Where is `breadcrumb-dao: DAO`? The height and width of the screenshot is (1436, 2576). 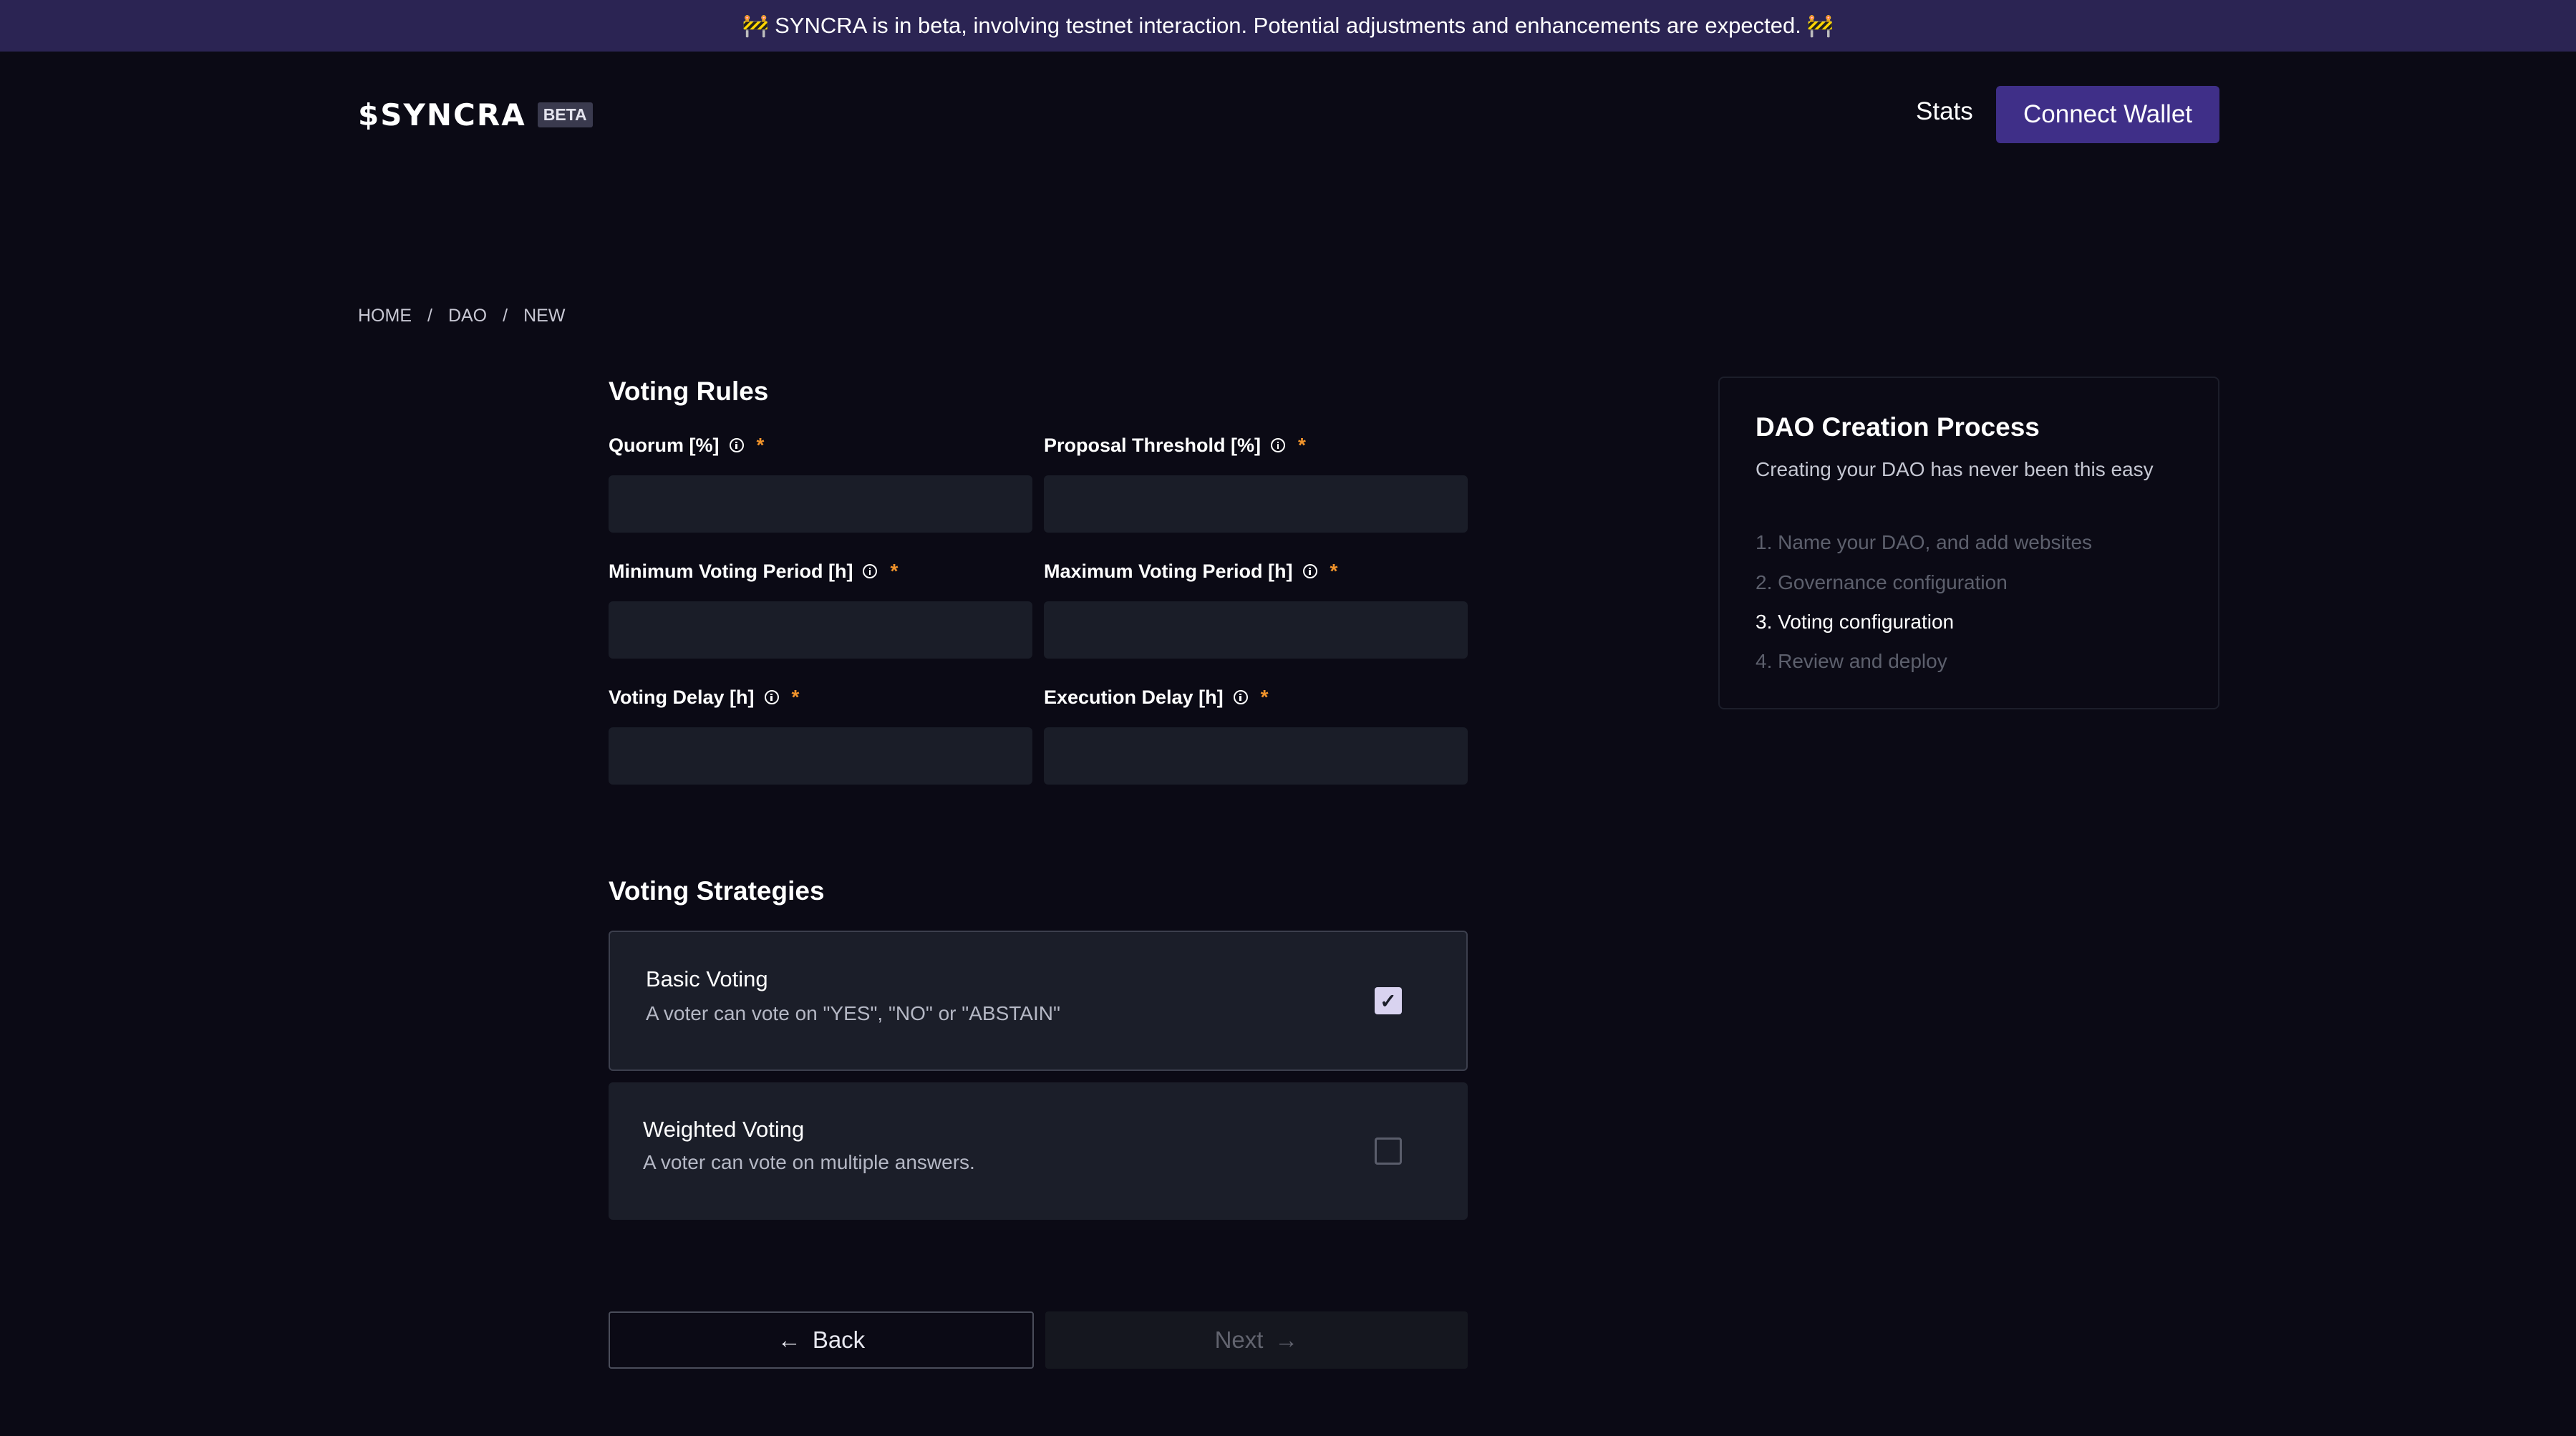
breadcrumb-dao: DAO is located at coordinates (467, 316).